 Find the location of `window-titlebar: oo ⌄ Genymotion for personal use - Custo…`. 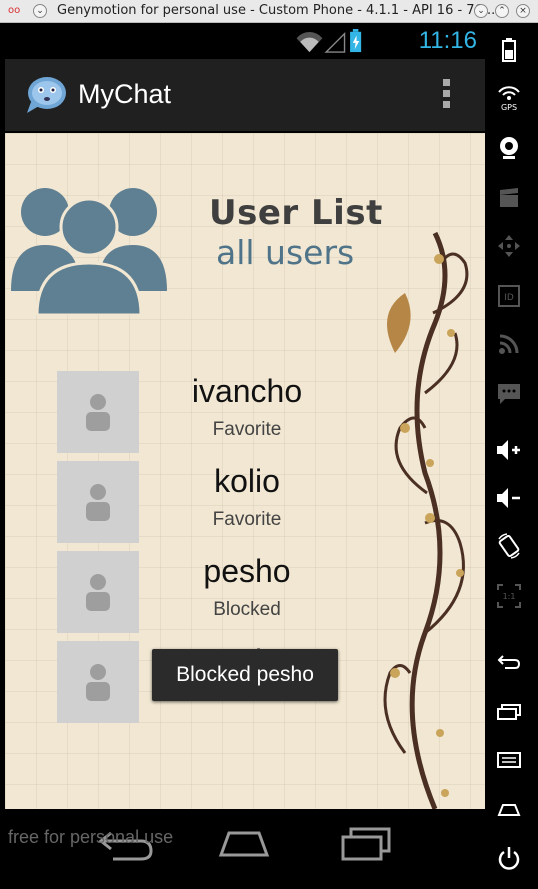

window-titlebar: oo ⌄ Genymotion for personal use - Custo… is located at coordinates (269, 11).